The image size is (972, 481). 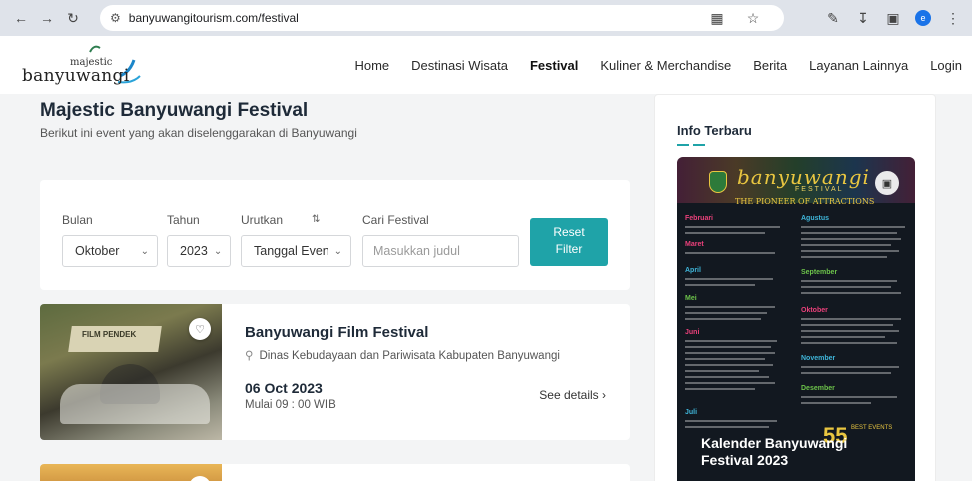 I want to click on poster-emblem-icon, so click(x=718, y=182).